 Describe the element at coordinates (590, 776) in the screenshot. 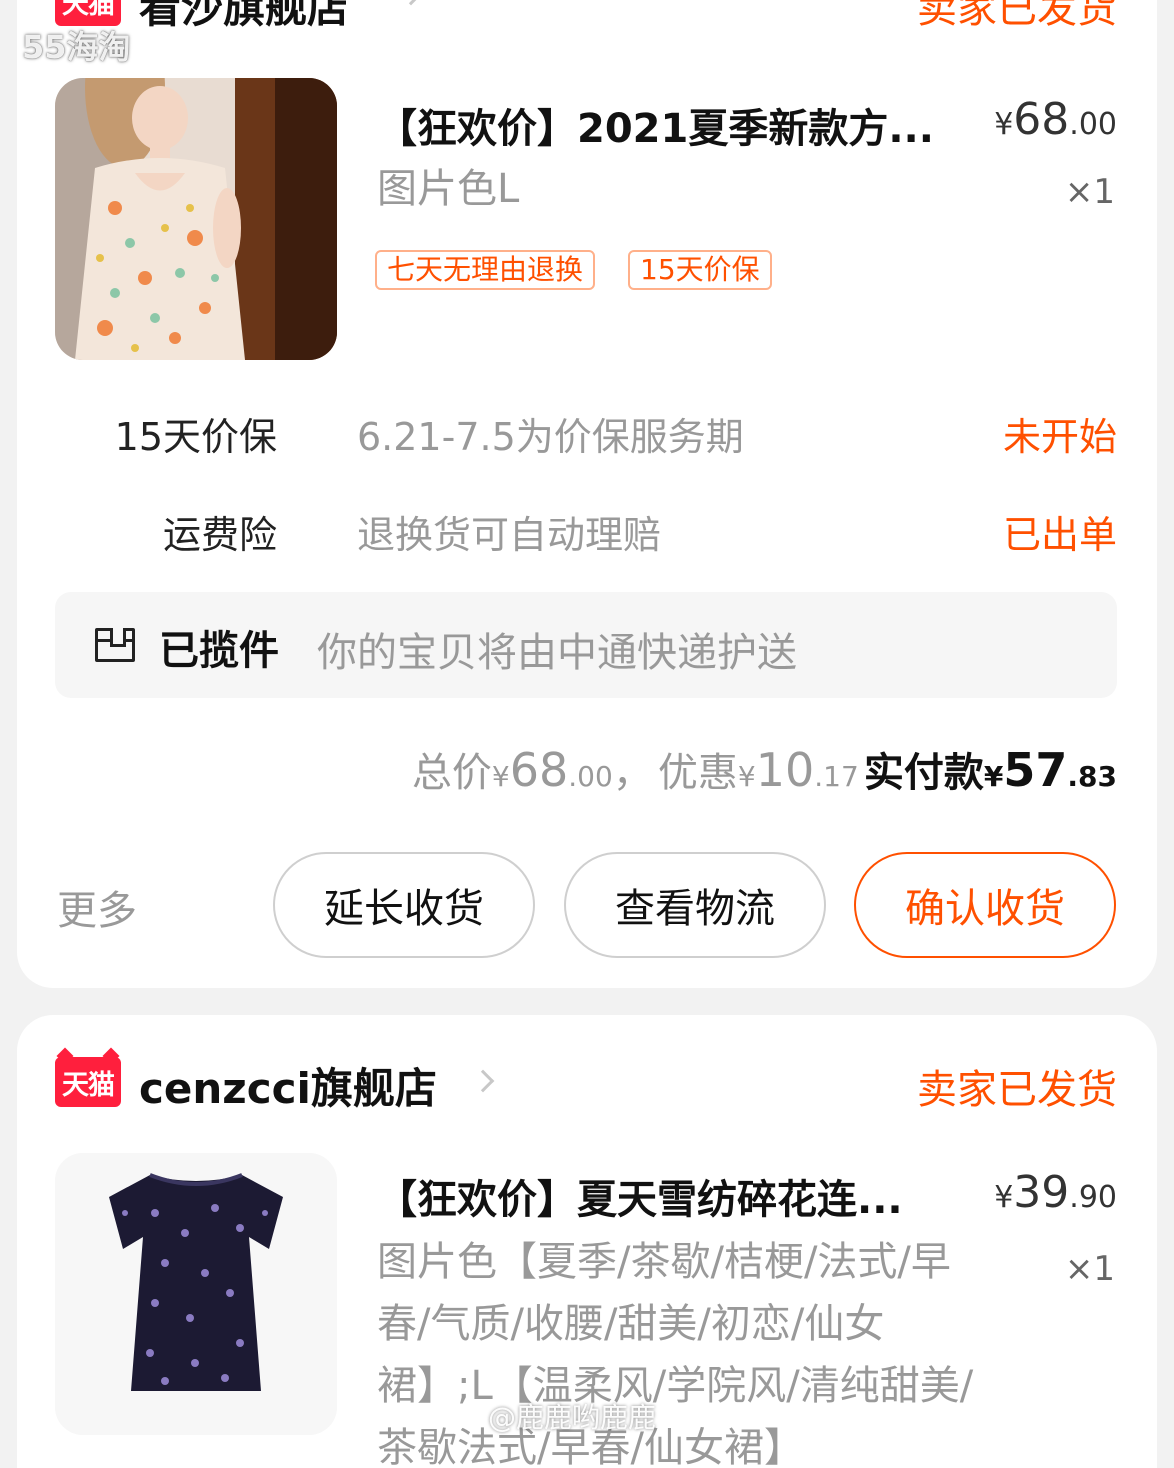

I see `total-decimal: .00` at that location.